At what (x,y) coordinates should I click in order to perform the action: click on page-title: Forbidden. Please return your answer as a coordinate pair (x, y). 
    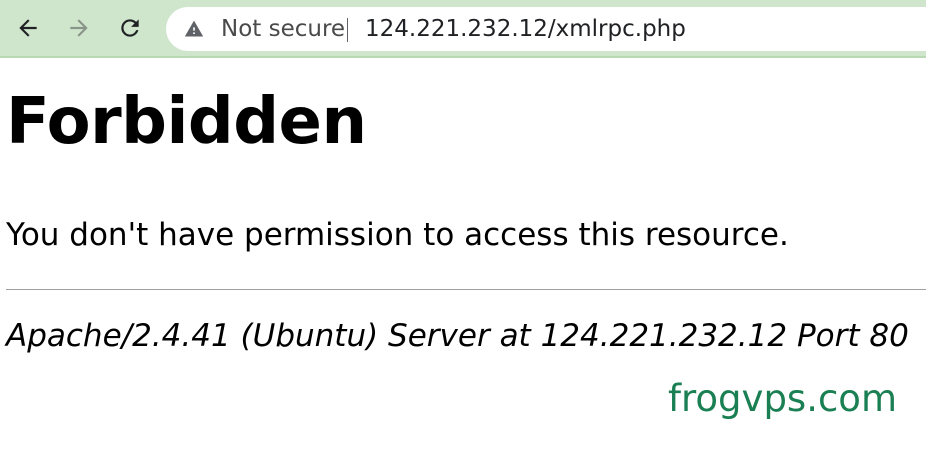
    Looking at the image, I should click on (186, 122).